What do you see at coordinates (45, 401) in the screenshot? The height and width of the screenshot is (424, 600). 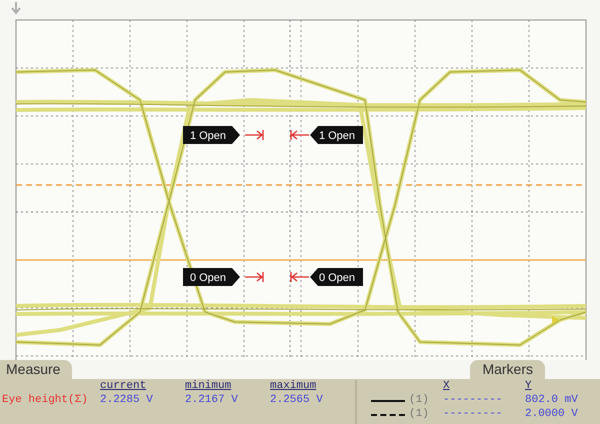 I see `measurement-name: Eye height(Σ)` at bounding box center [45, 401].